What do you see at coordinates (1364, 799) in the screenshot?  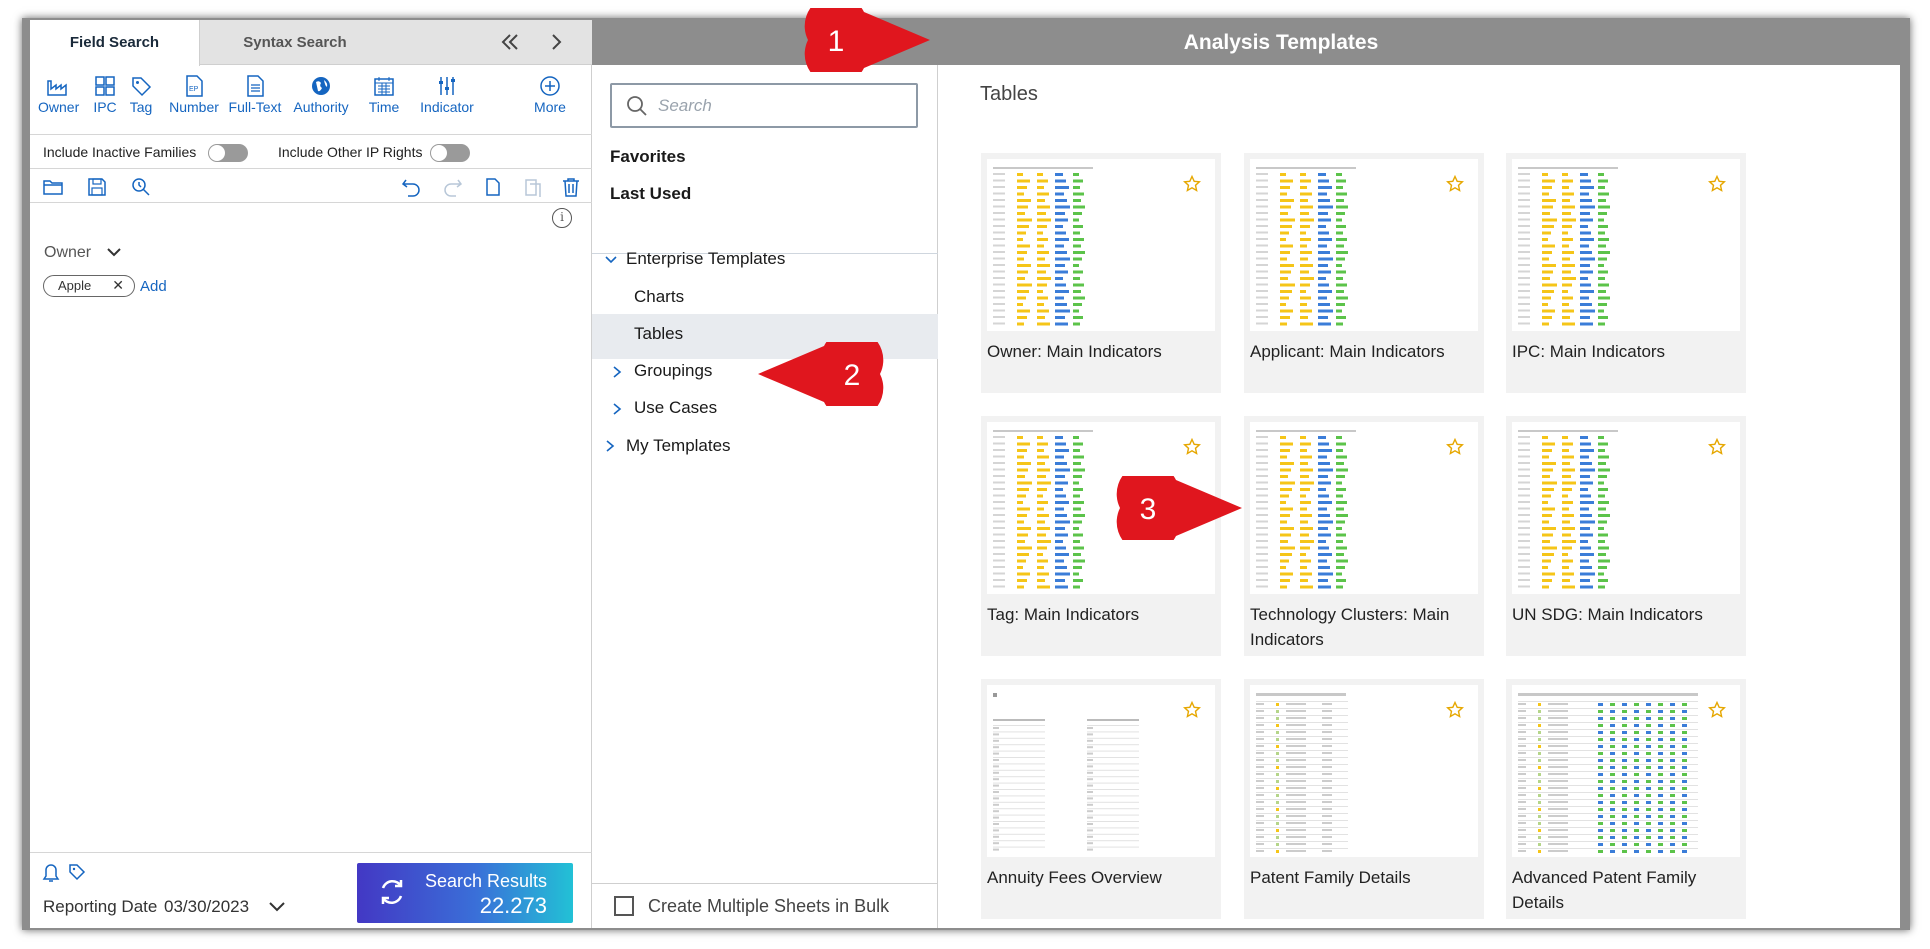 I see `template-card: Patent Family Details` at bounding box center [1364, 799].